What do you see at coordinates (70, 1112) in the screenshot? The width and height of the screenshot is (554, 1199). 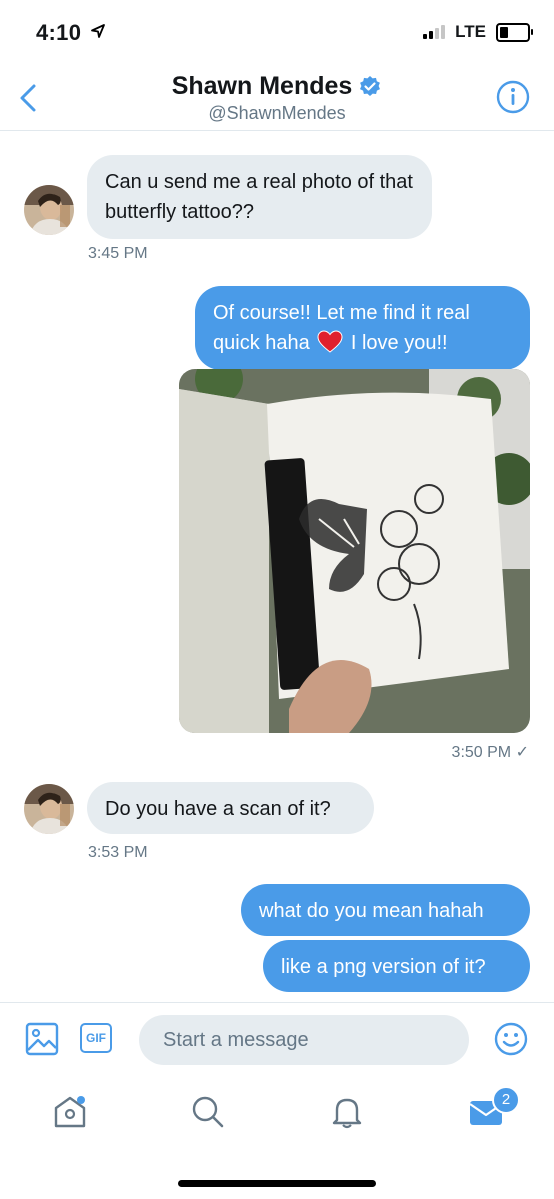 I see `home-icon` at bounding box center [70, 1112].